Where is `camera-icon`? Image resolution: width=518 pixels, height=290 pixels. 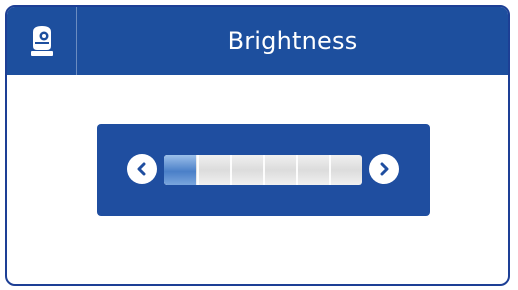
camera-icon is located at coordinates (41, 41).